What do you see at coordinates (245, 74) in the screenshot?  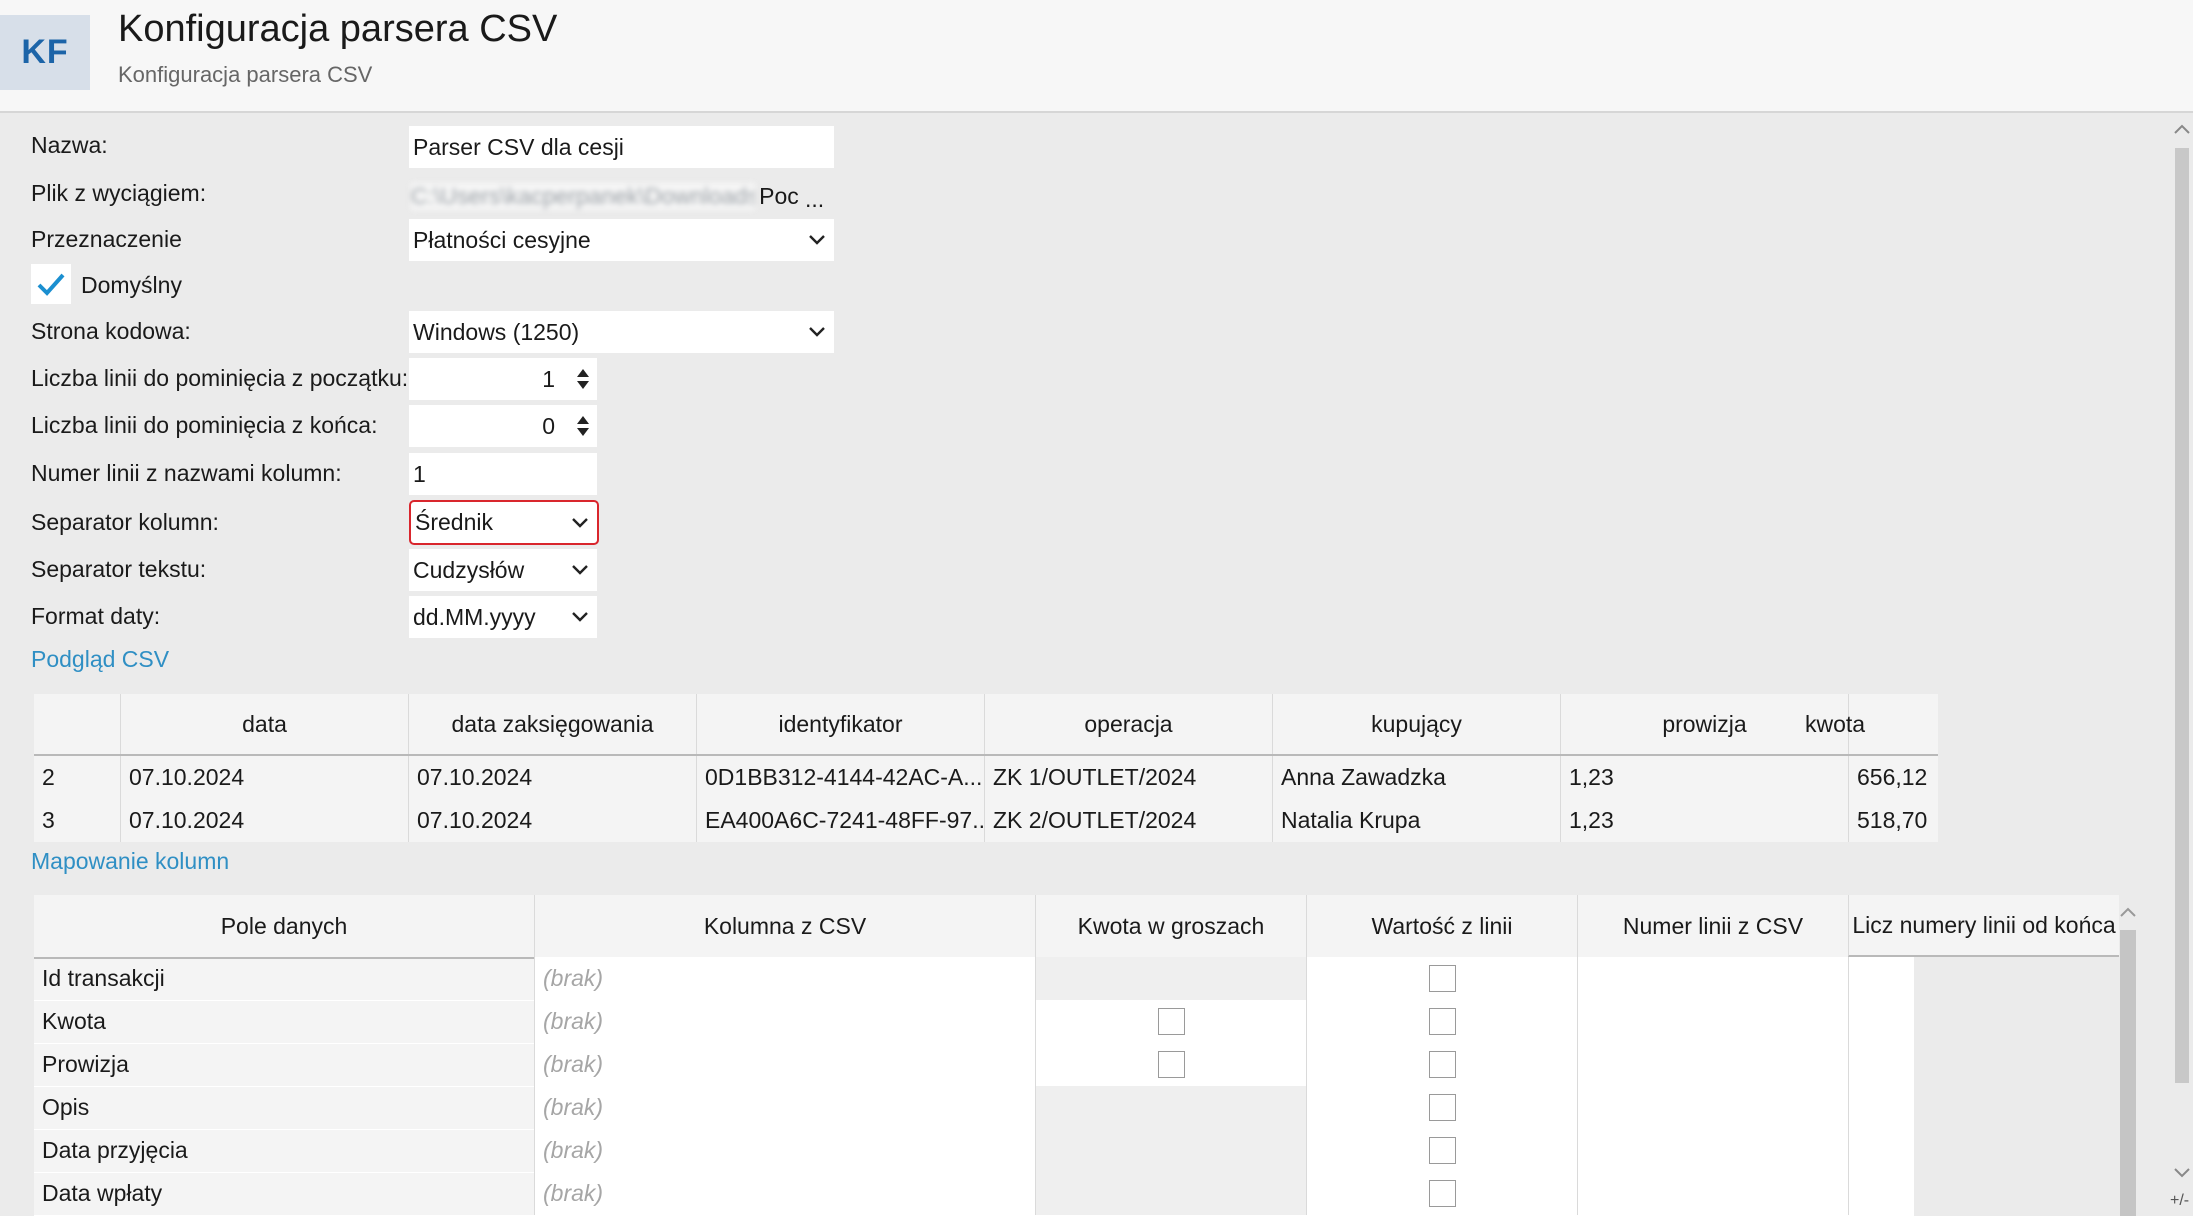 I see `page-subtitle: Konfiguracja parsera CSV` at bounding box center [245, 74].